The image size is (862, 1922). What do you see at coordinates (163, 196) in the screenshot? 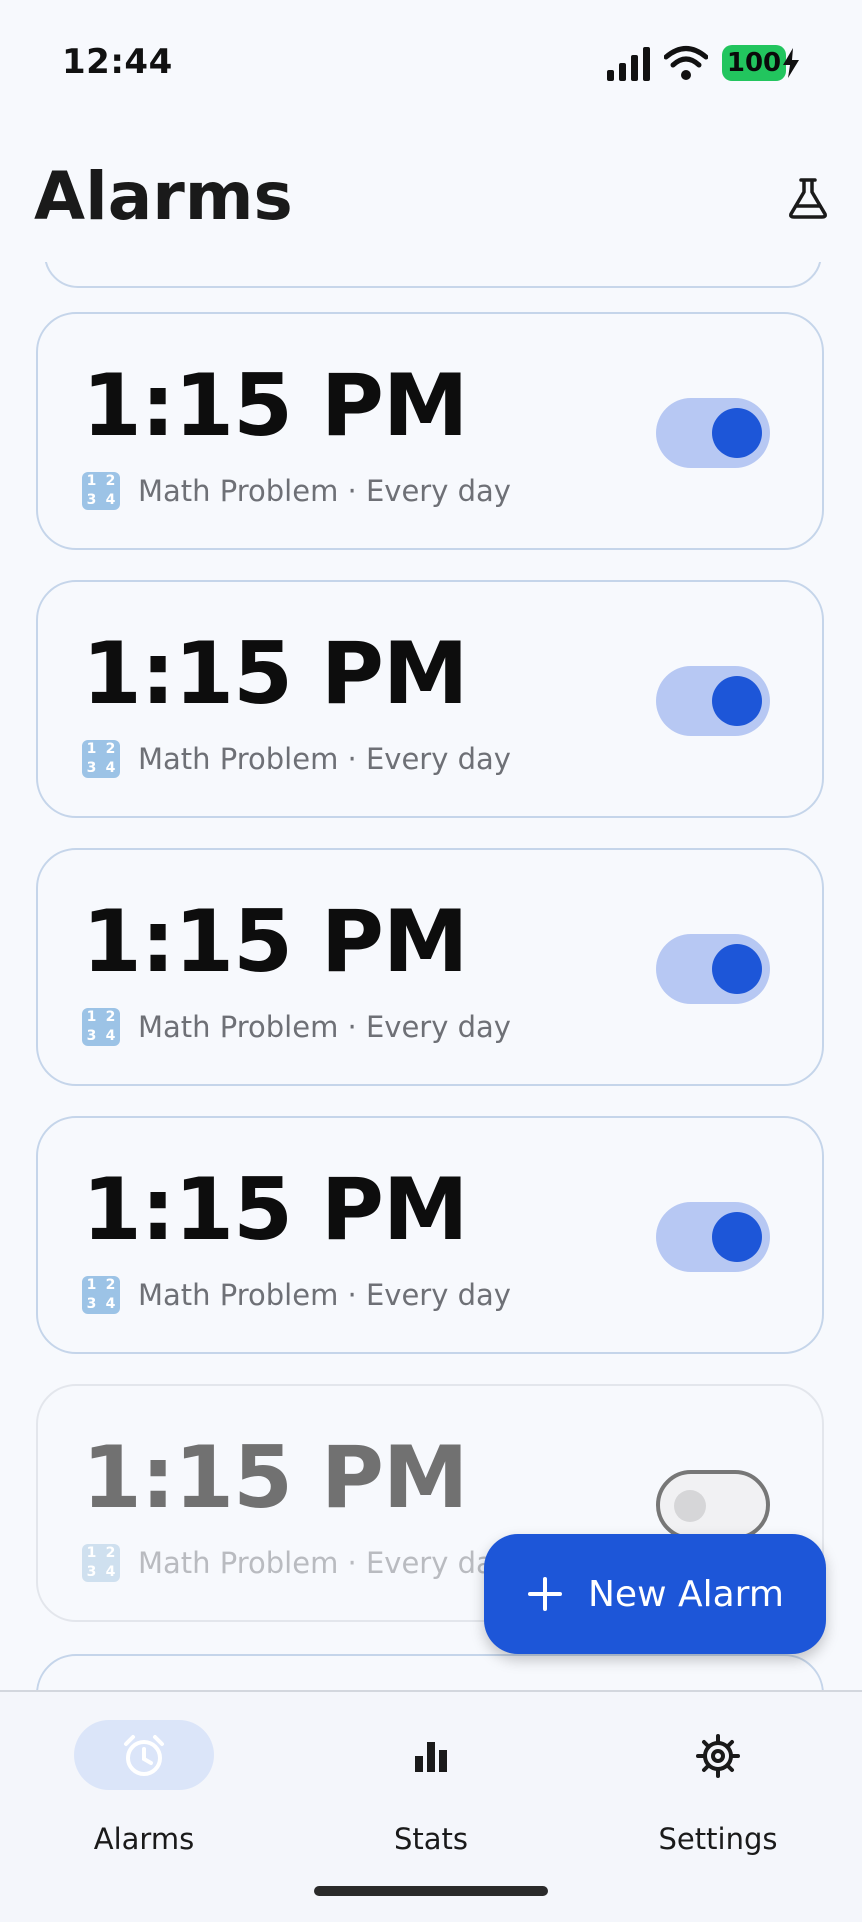
I see `page-title: Alarms` at bounding box center [163, 196].